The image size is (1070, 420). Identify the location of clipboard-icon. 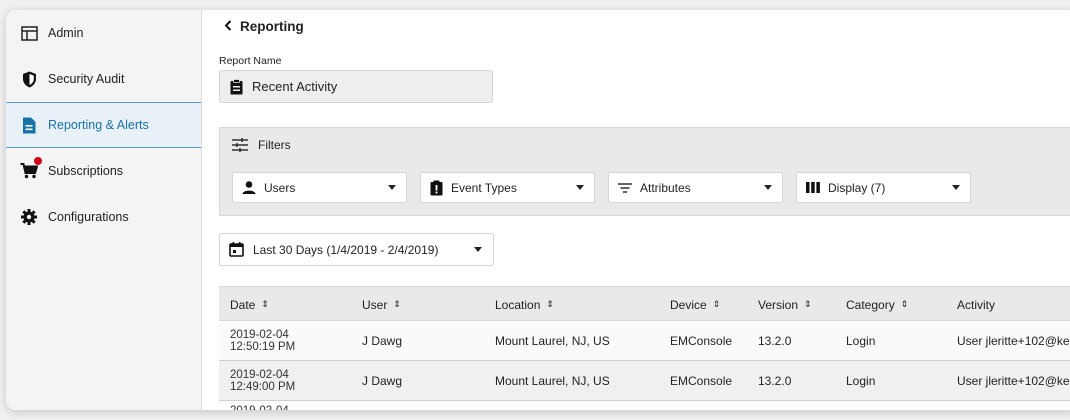
(236, 86).